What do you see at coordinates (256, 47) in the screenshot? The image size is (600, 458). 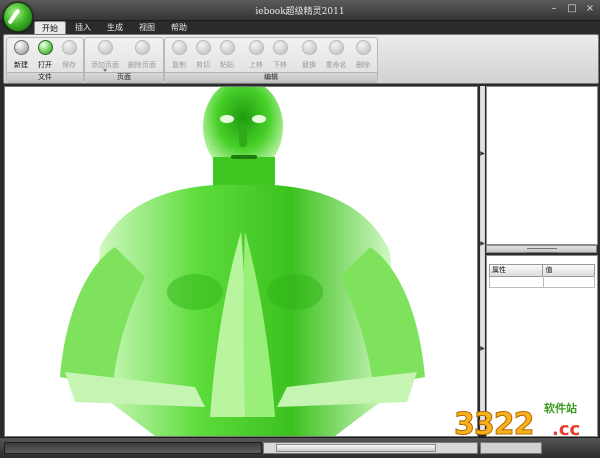 I see `move-up-icon` at bounding box center [256, 47].